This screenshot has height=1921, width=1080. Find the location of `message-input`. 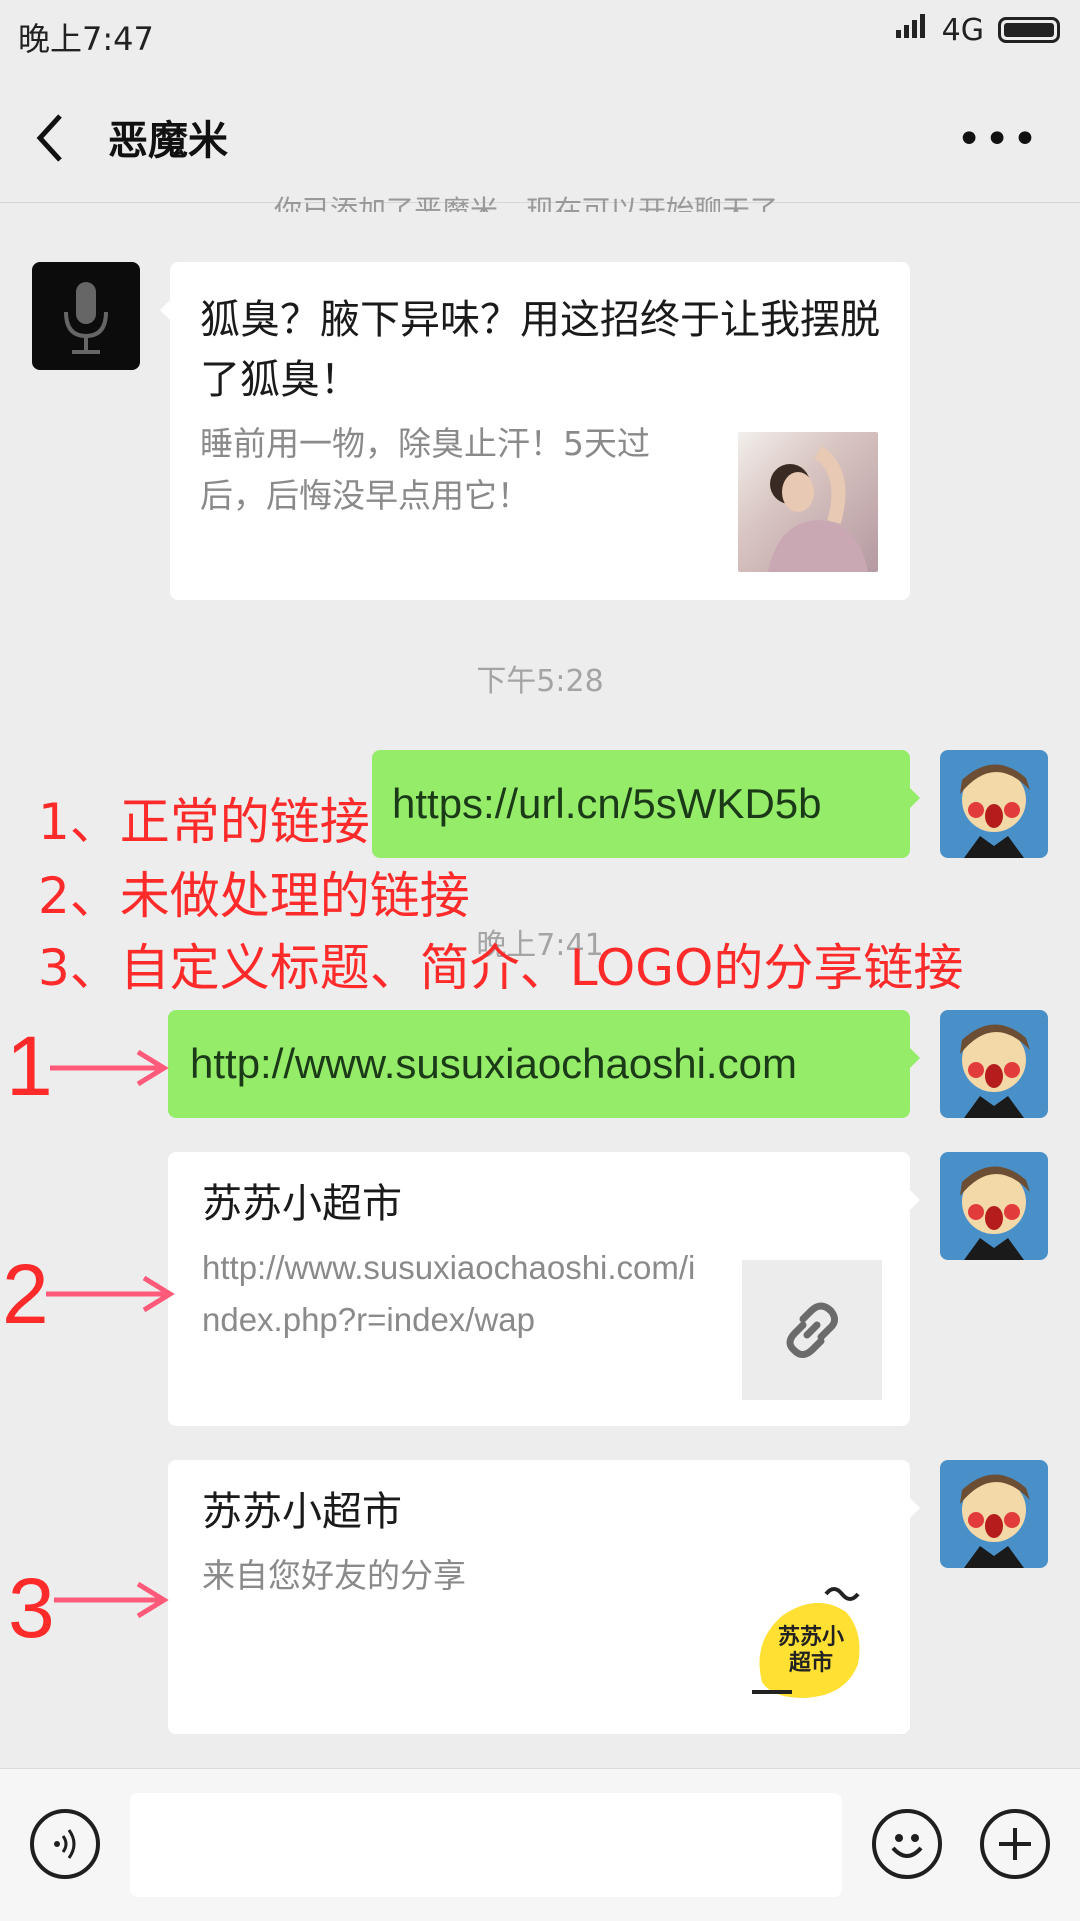

message-input is located at coordinates (486, 1845).